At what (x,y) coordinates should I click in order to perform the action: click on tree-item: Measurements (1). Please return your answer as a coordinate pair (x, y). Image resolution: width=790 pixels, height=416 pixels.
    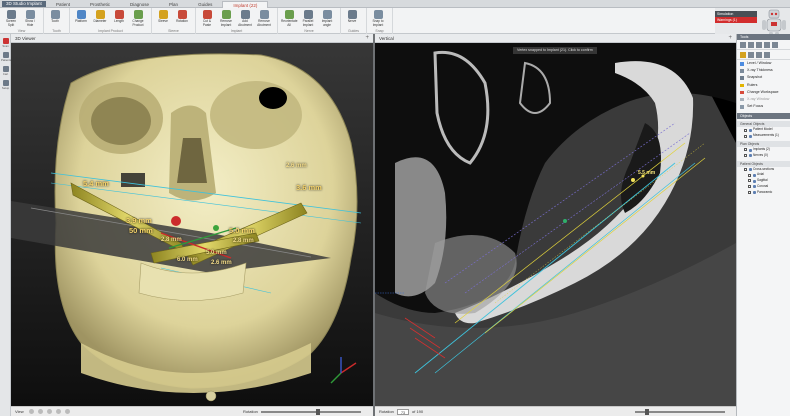
    Looking at the image, I should click on (763, 136).